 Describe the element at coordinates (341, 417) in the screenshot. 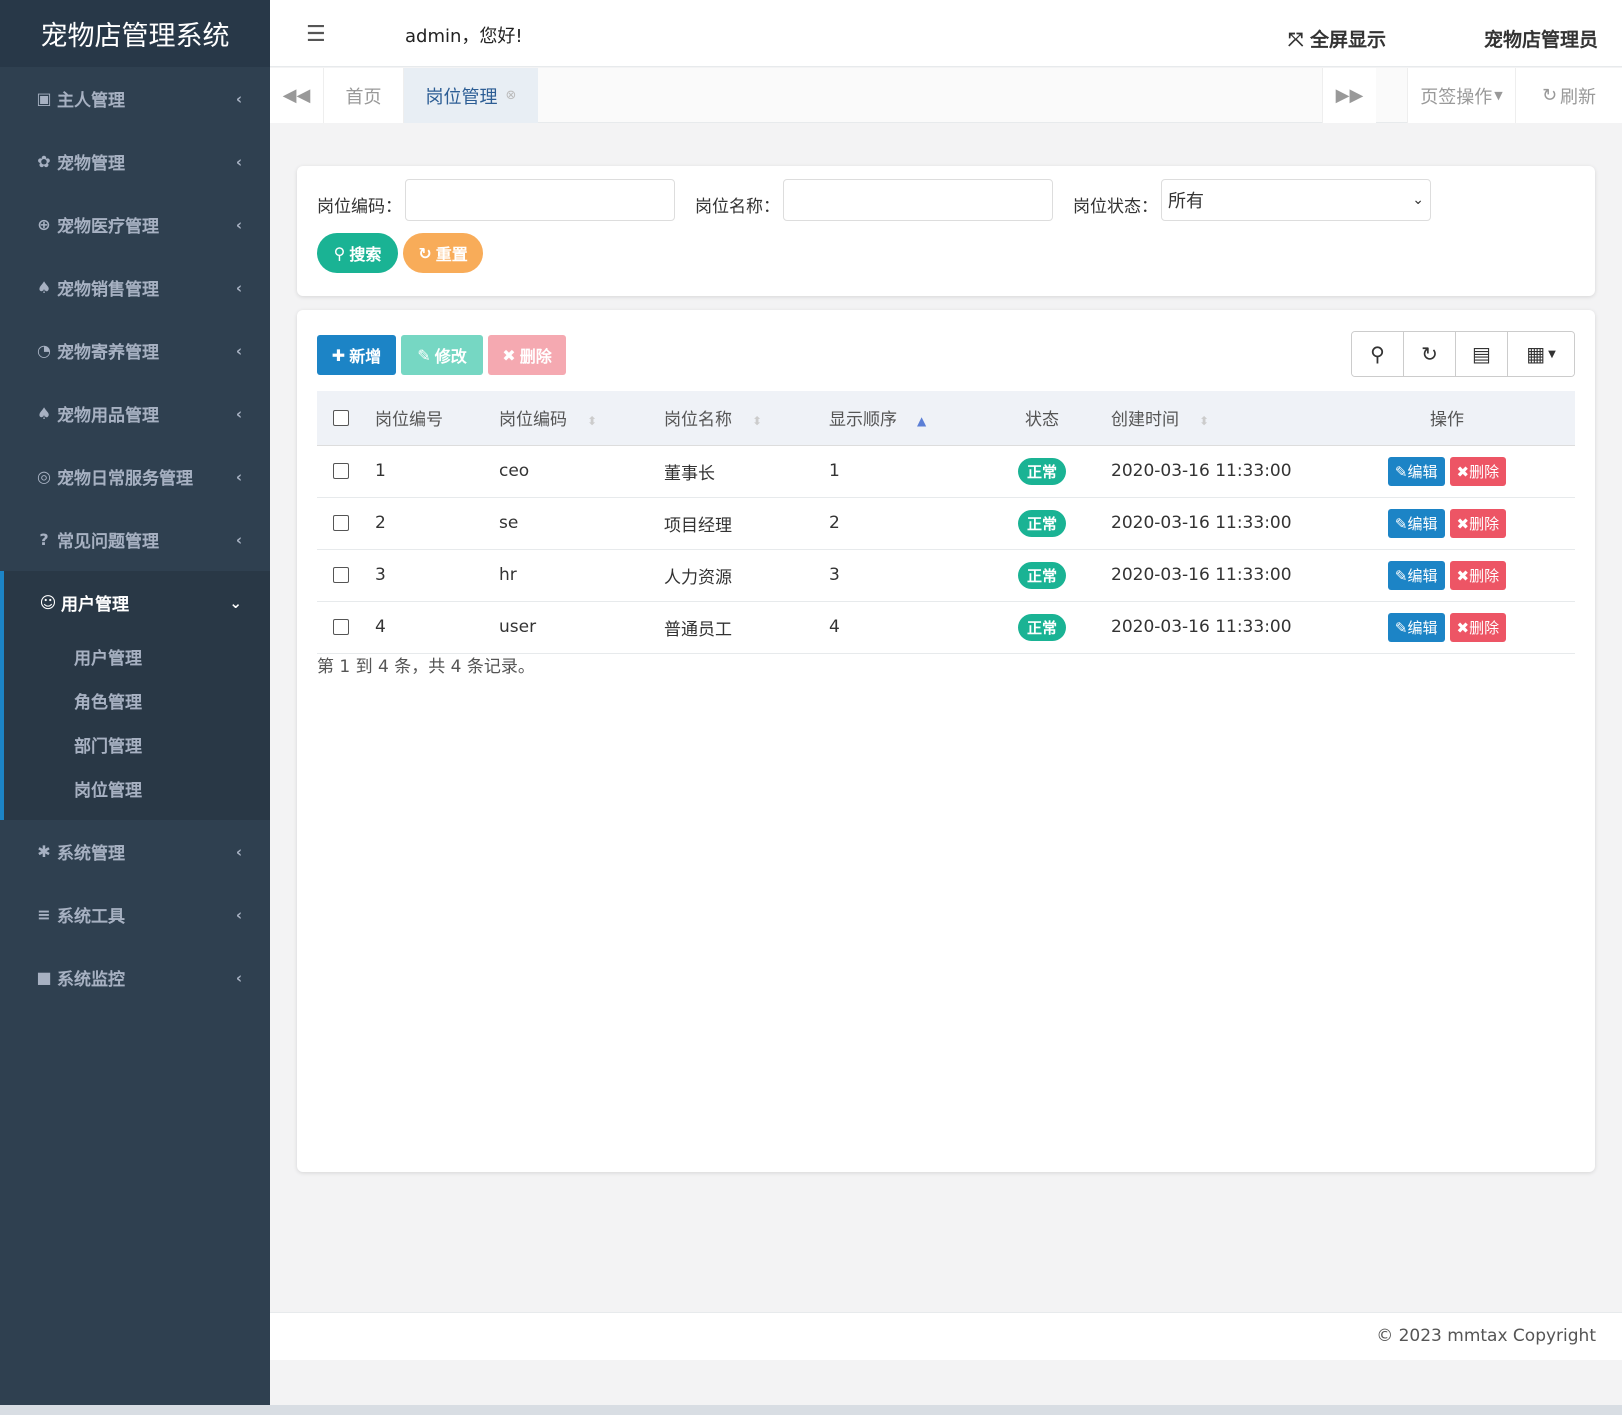

I see `select-all-checkbox` at that location.